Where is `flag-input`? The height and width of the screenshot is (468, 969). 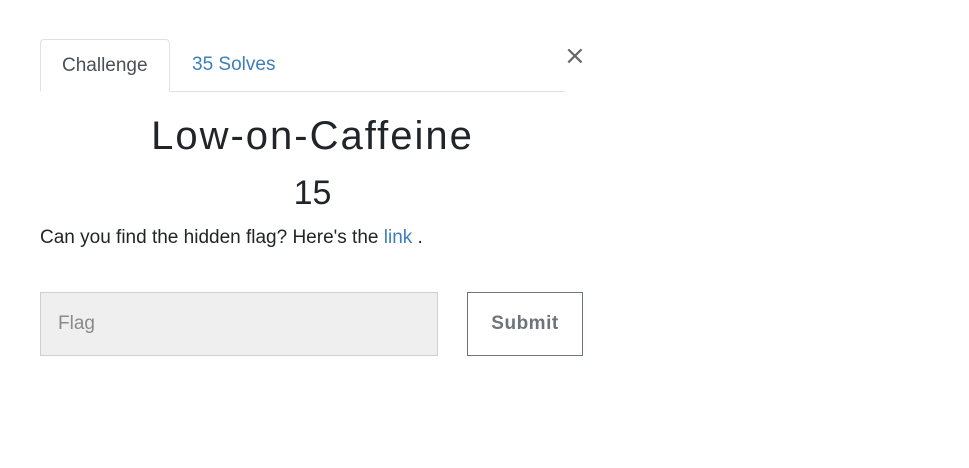 flag-input is located at coordinates (239, 324).